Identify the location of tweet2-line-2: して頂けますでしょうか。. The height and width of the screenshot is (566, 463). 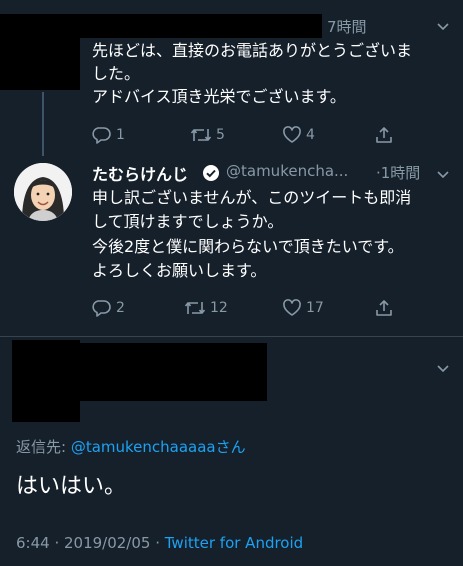
(188, 221).